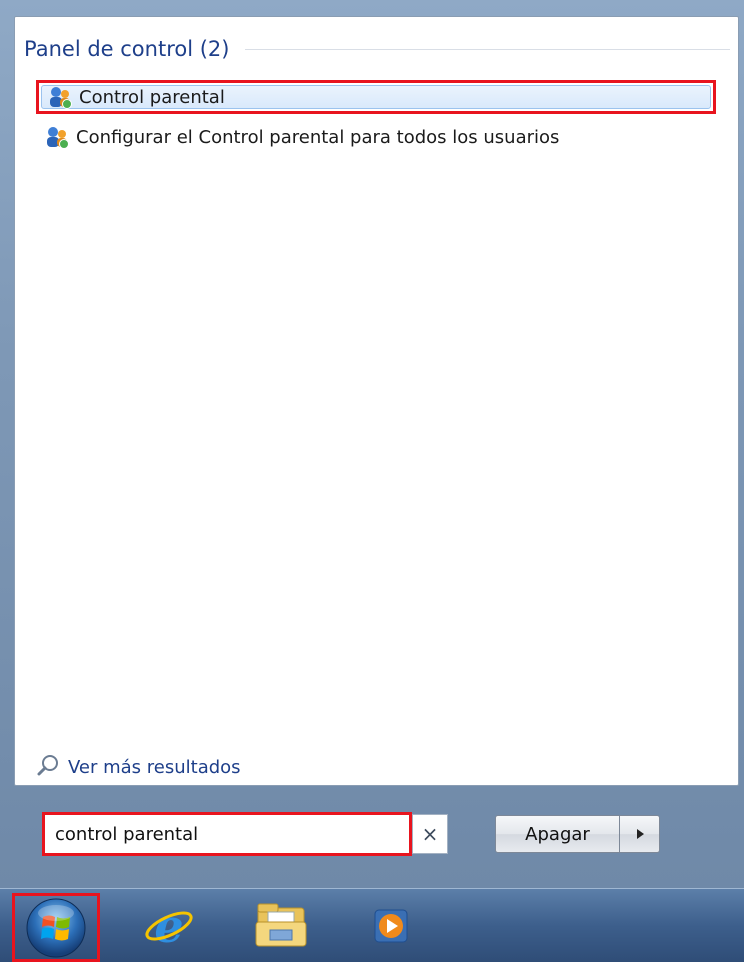 This screenshot has width=744, height=962. I want to click on clear-search-button: ×, so click(430, 834).